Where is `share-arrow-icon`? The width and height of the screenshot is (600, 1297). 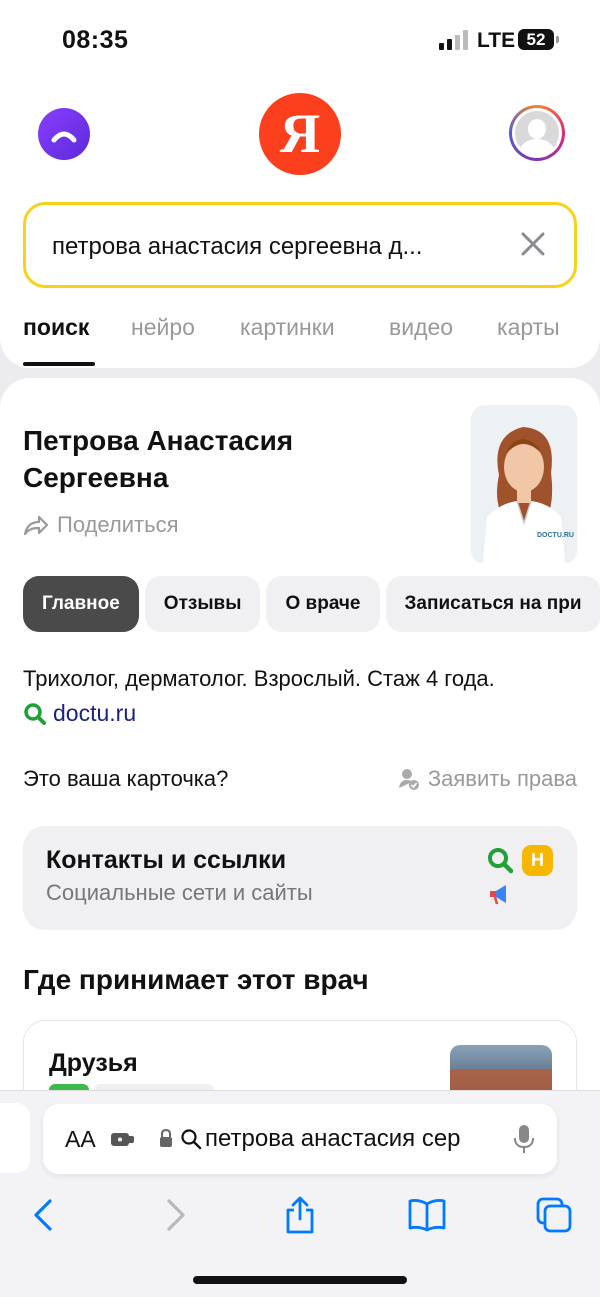 share-arrow-icon is located at coordinates (36, 525).